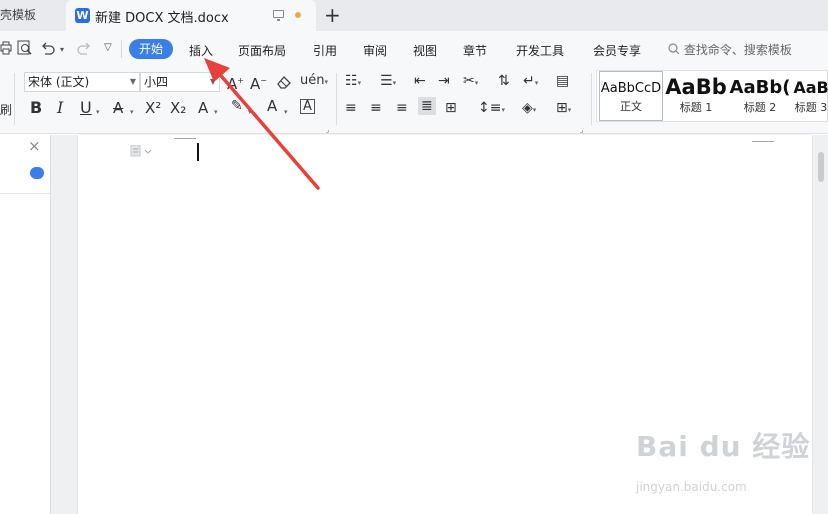 The width and height of the screenshot is (828, 514). Describe the element at coordinates (325, 50) in the screenshot. I see `menu-references: 引用` at that location.